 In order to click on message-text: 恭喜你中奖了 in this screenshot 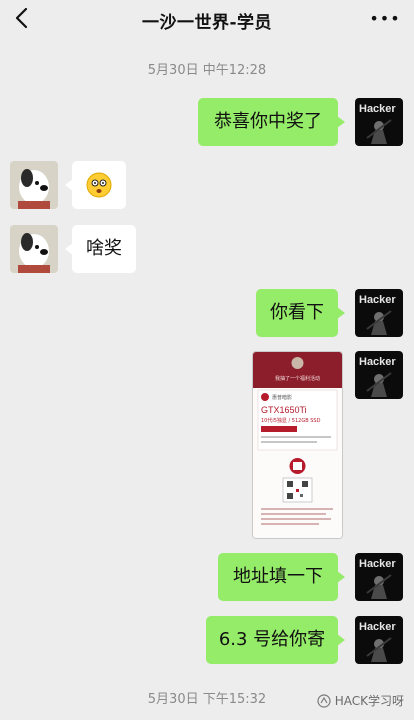, I will do `click(268, 121)`.